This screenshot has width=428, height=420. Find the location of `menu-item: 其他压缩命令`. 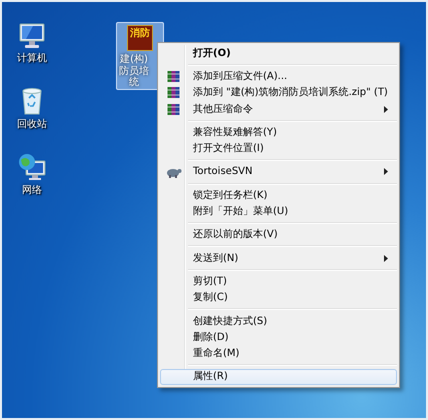

menu-item: 其他压缩命令 is located at coordinates (278, 109).